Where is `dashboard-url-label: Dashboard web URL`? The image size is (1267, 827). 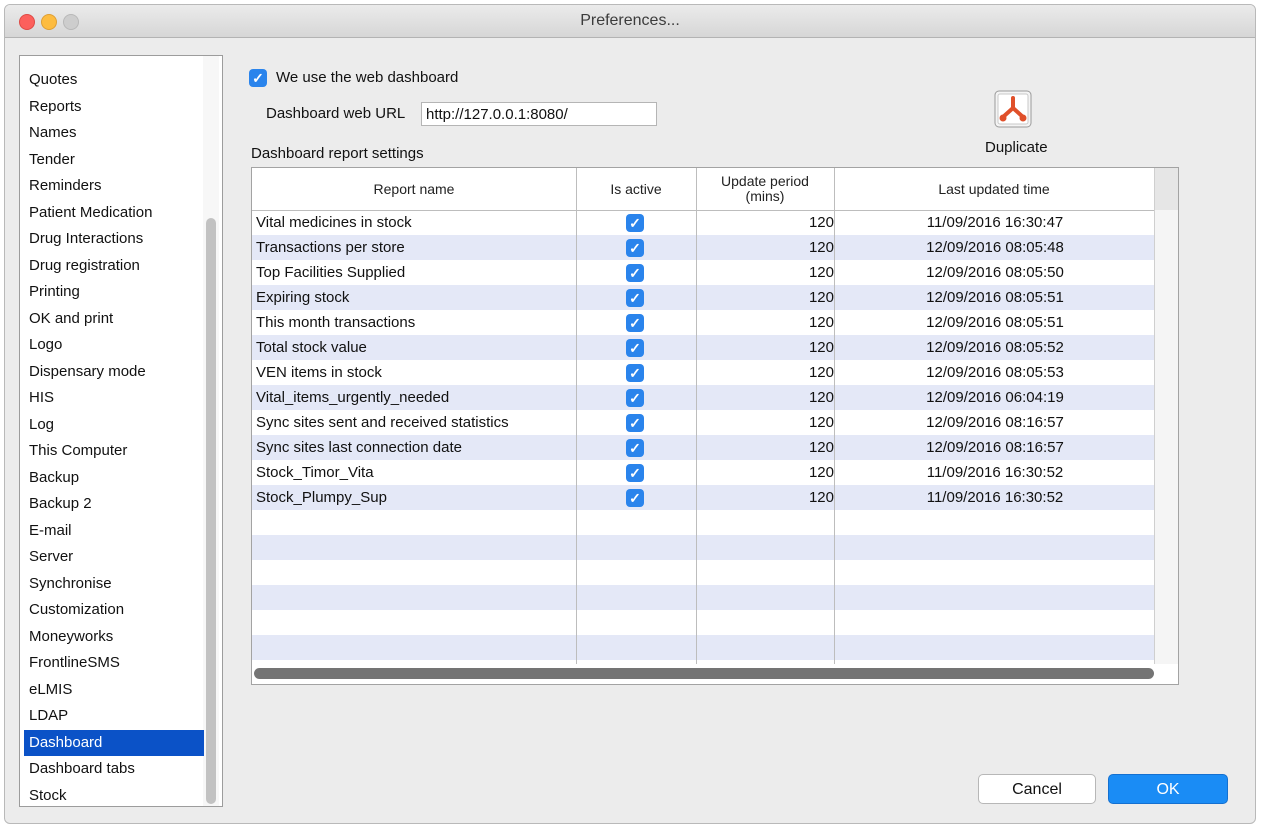 dashboard-url-label: Dashboard web URL is located at coordinates (336, 113).